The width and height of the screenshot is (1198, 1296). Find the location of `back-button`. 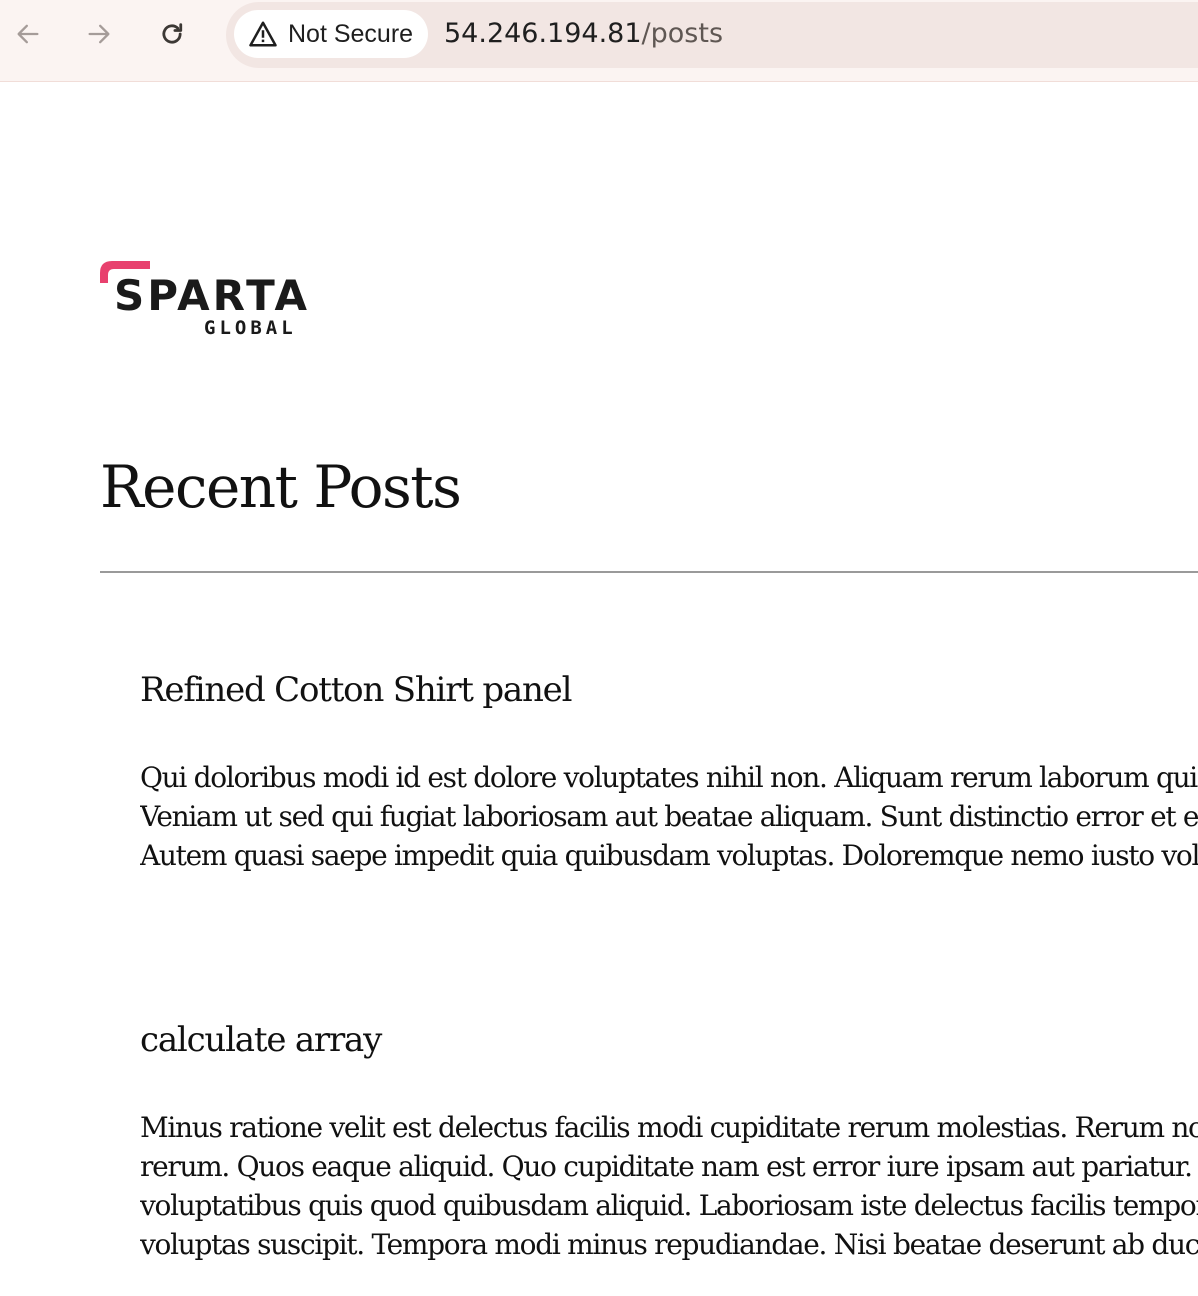

back-button is located at coordinates (28, 34).